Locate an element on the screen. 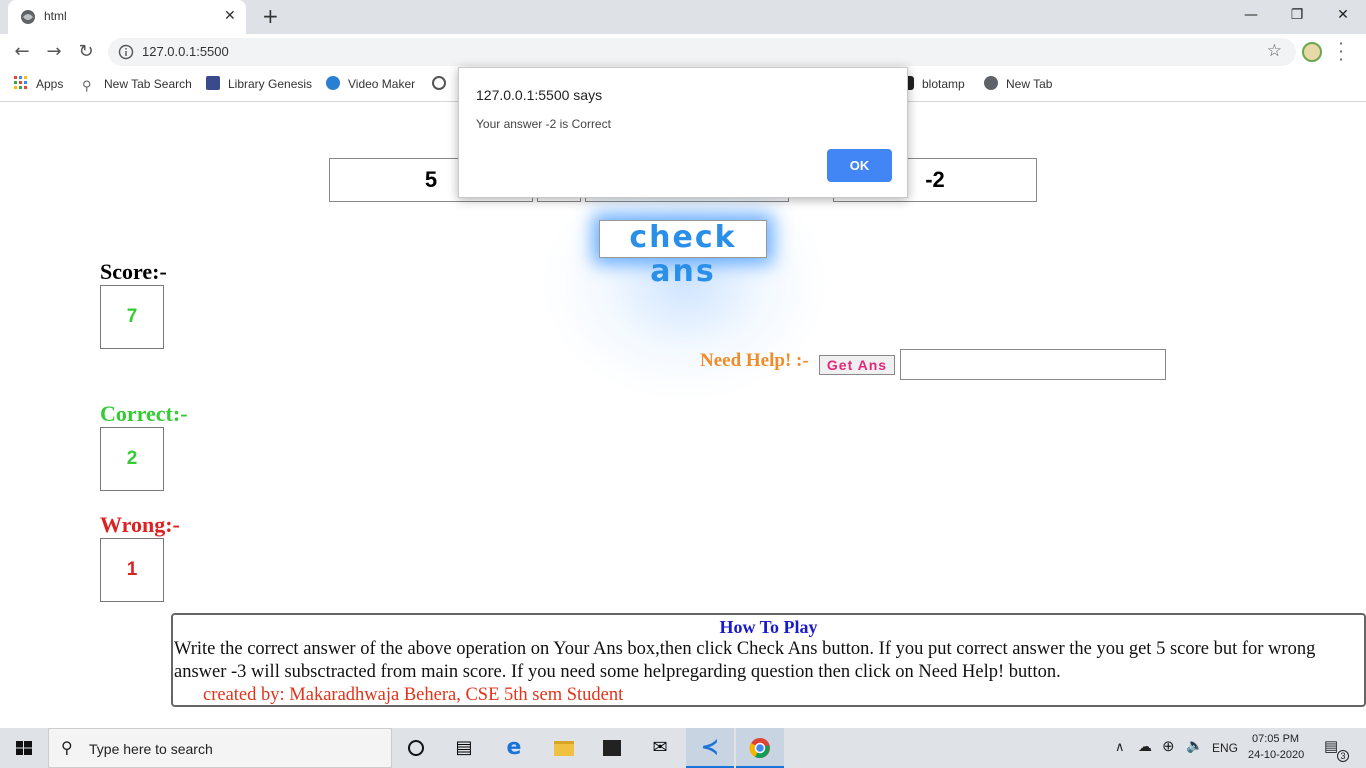  bookmark-apps: Apps is located at coordinates (38, 86).